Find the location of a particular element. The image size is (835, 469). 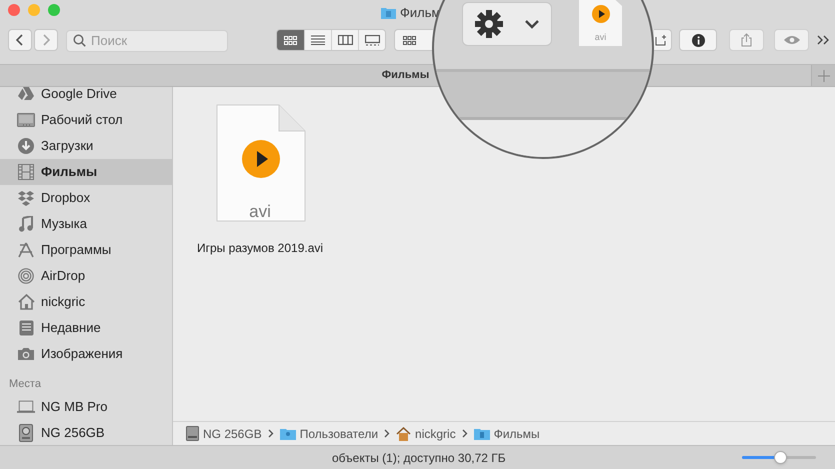

sidebar-item: Недавние is located at coordinates (86, 328).